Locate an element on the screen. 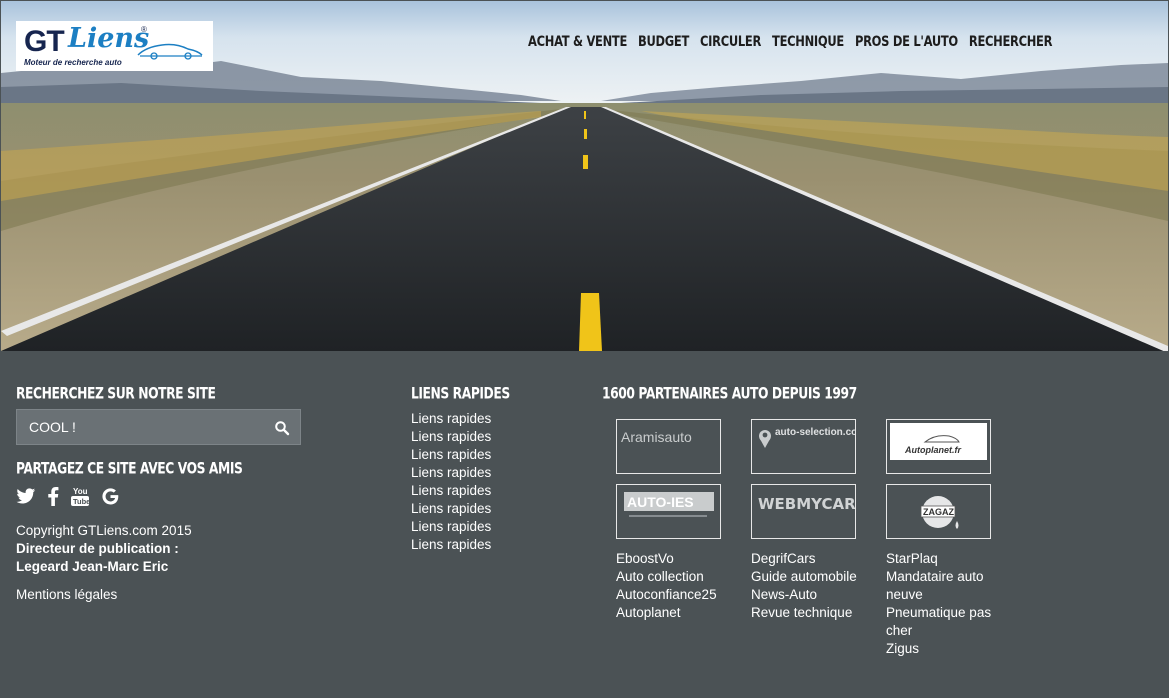 The image size is (1169, 698). partner-link: neuve is located at coordinates (938, 595).